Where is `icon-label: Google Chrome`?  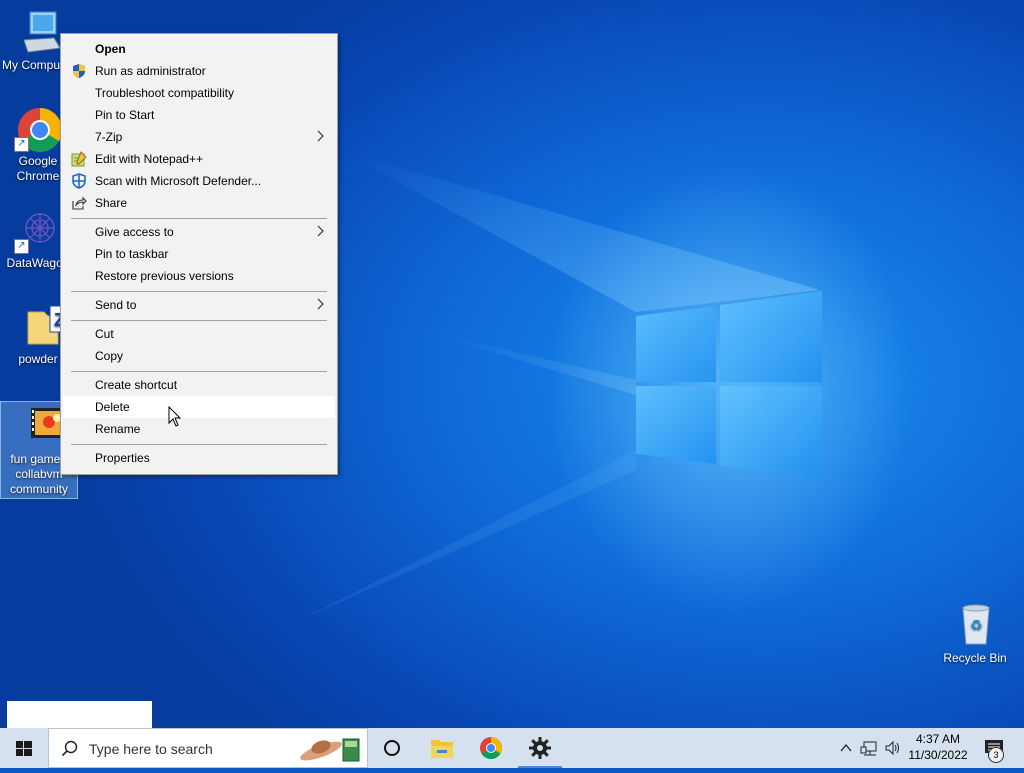 icon-label: Google Chrome is located at coordinates (38, 168).